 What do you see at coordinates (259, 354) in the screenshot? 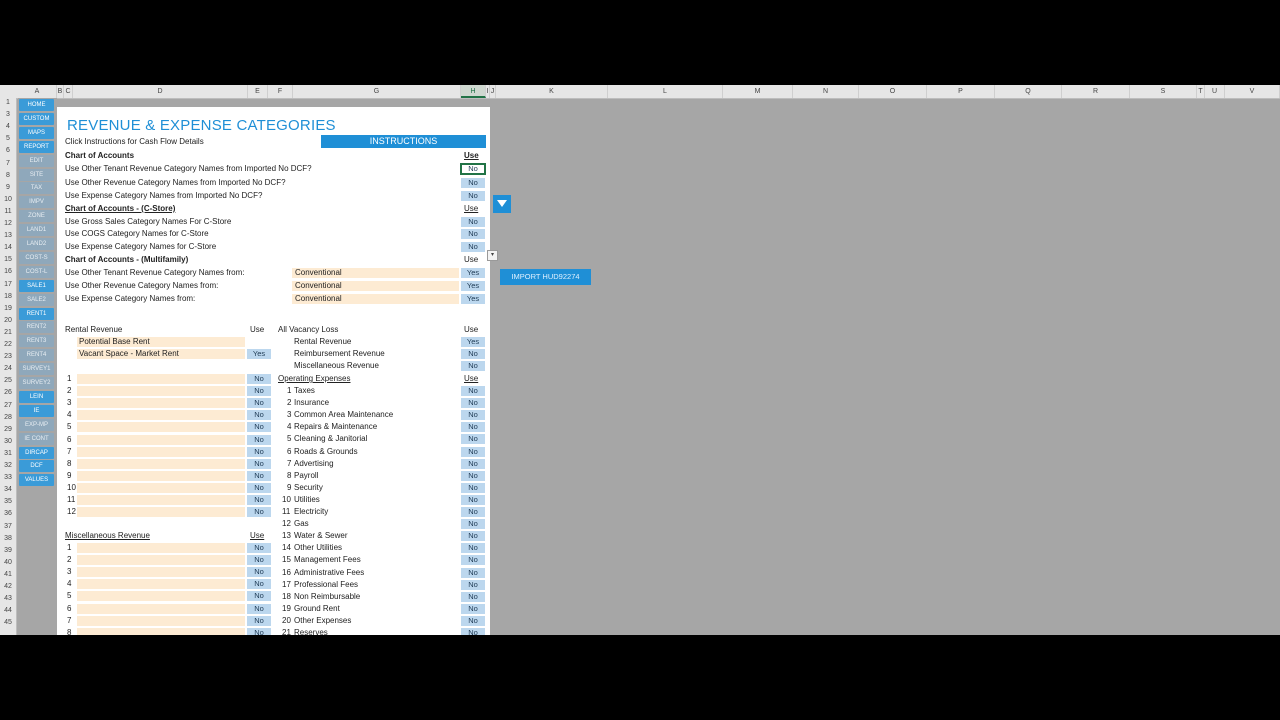
I see `rental-item-value: Yes` at bounding box center [259, 354].